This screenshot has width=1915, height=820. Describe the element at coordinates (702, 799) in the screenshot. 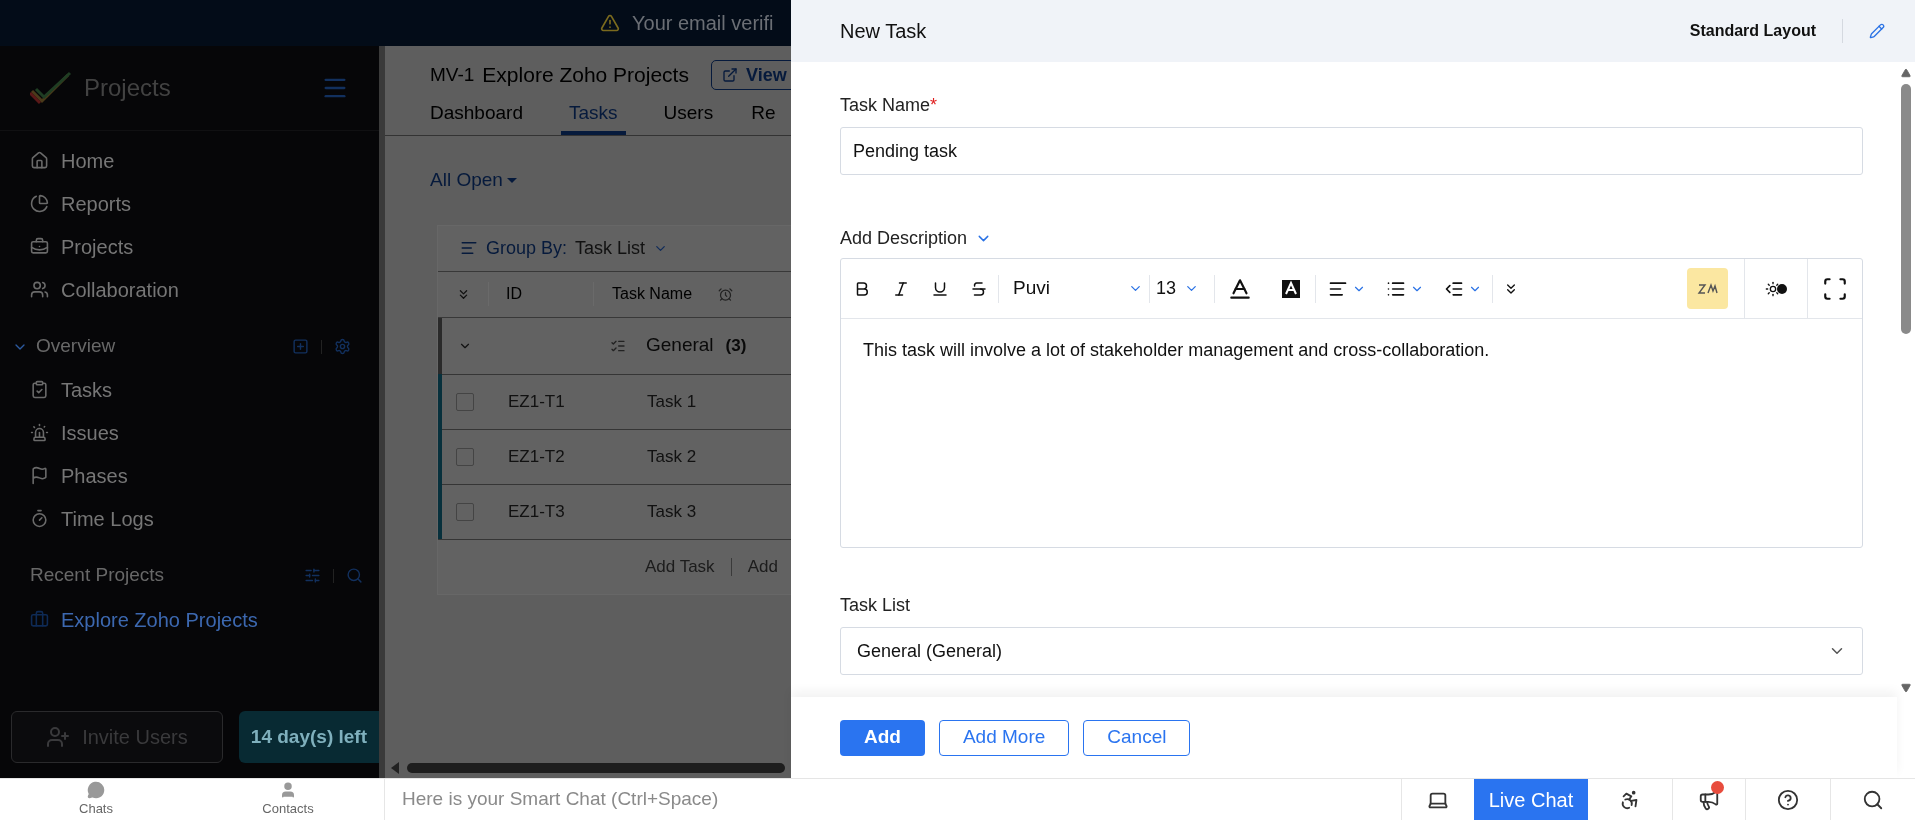

I see `smart-chat-field: Here is your Smart Chat (Ctrl+Space)` at that location.